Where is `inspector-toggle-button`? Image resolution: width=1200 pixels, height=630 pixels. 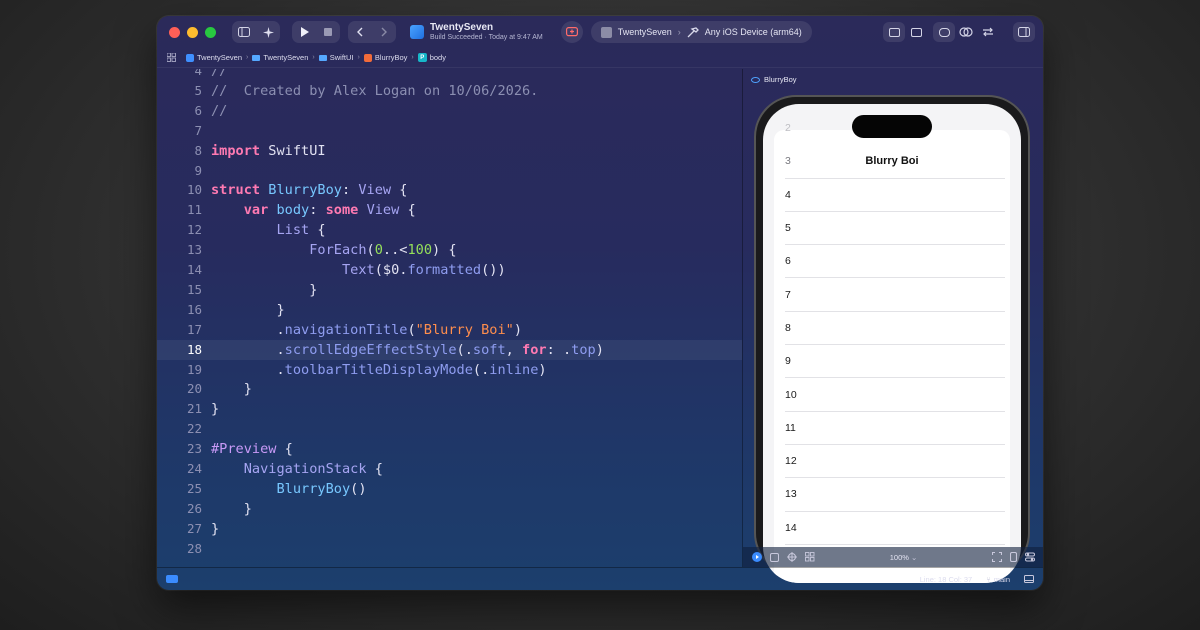 inspector-toggle-button is located at coordinates (1024, 32).